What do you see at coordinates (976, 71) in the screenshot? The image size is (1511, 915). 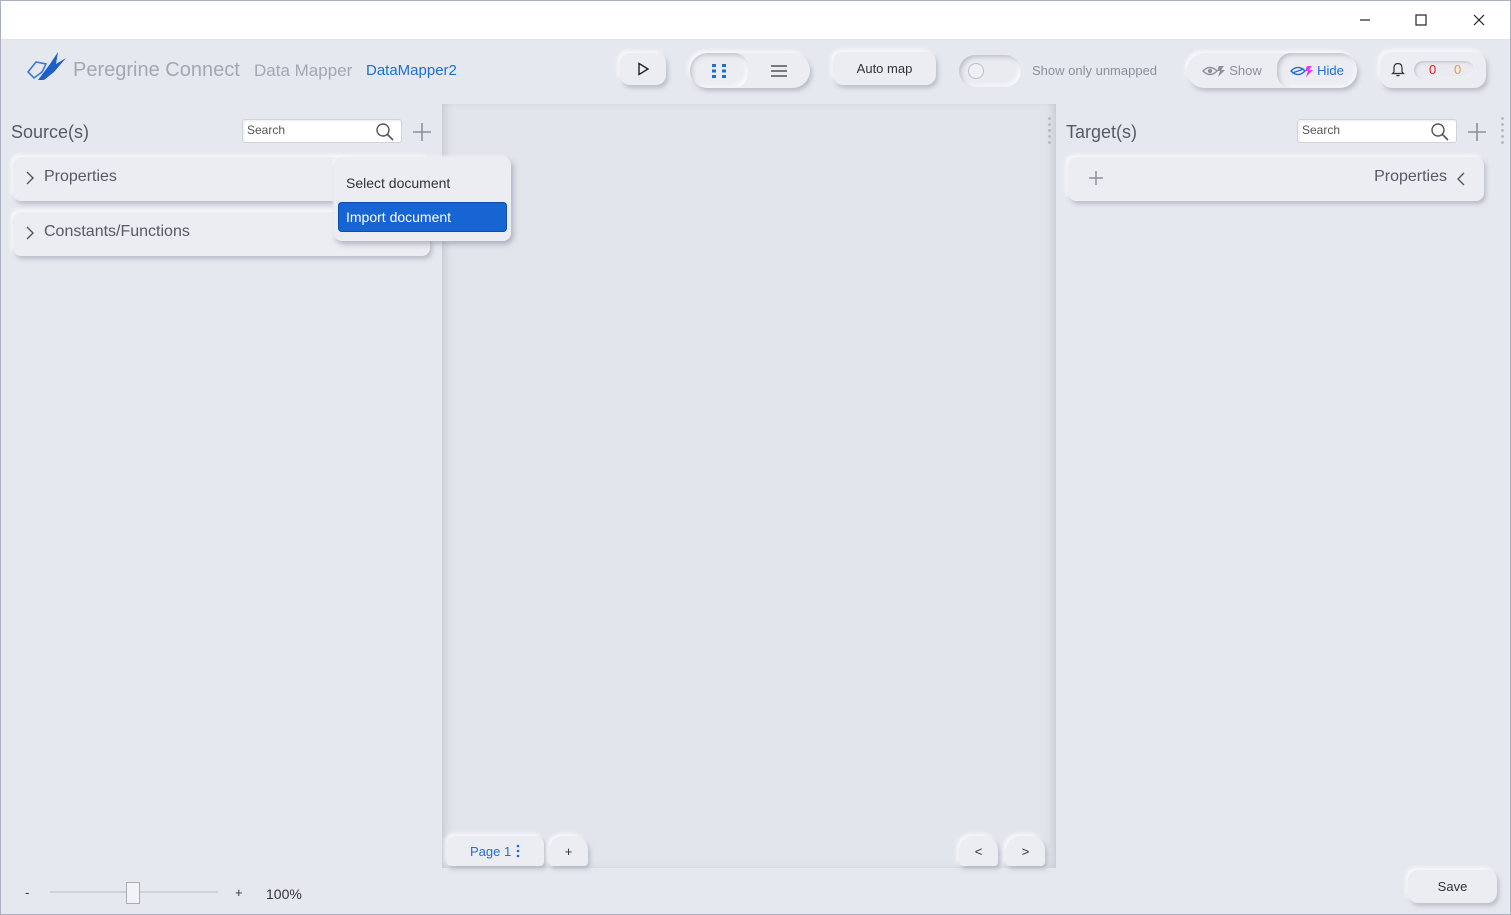 I see `toggle-knob` at bounding box center [976, 71].